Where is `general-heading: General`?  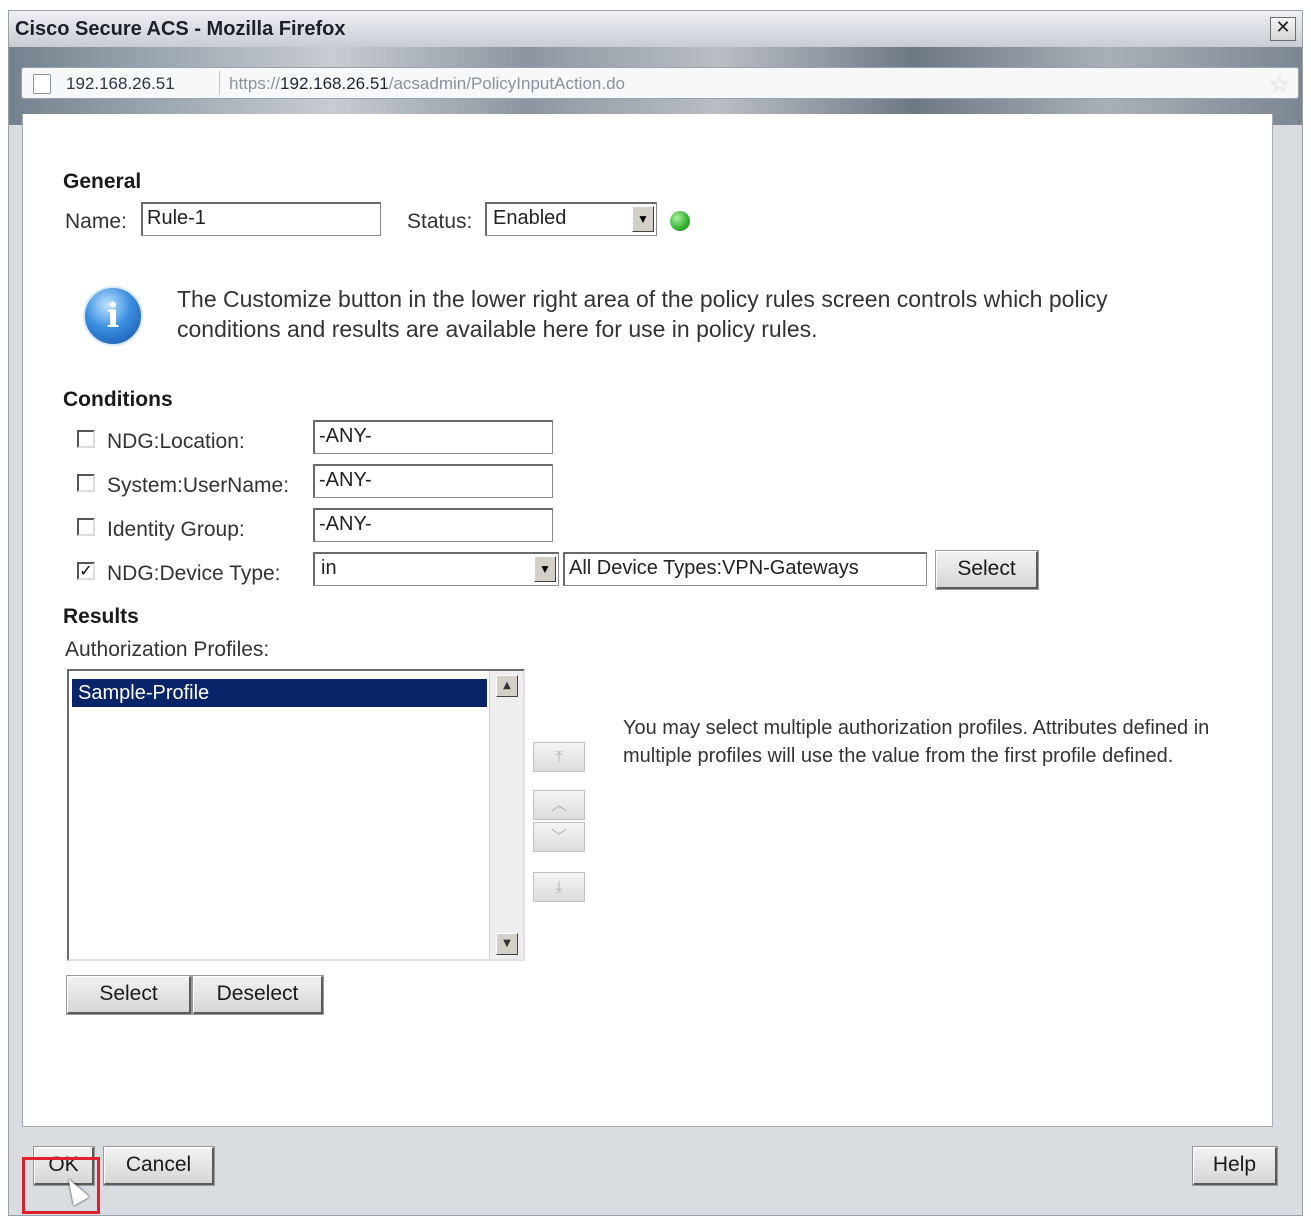 general-heading: General is located at coordinates (102, 181).